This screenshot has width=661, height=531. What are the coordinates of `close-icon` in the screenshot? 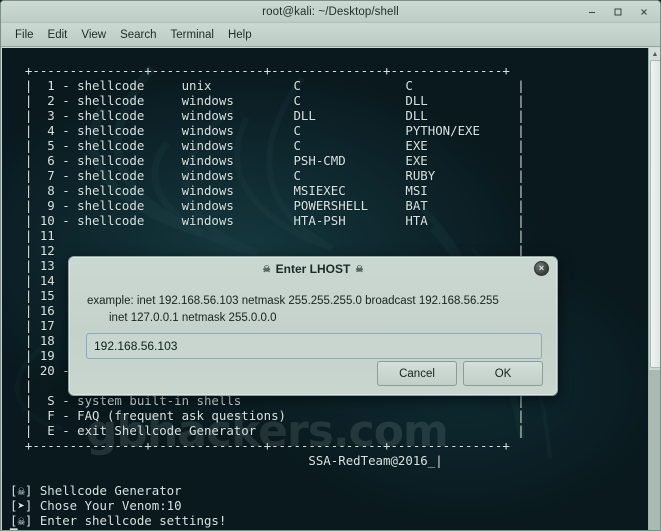 It's located at (644, 12).